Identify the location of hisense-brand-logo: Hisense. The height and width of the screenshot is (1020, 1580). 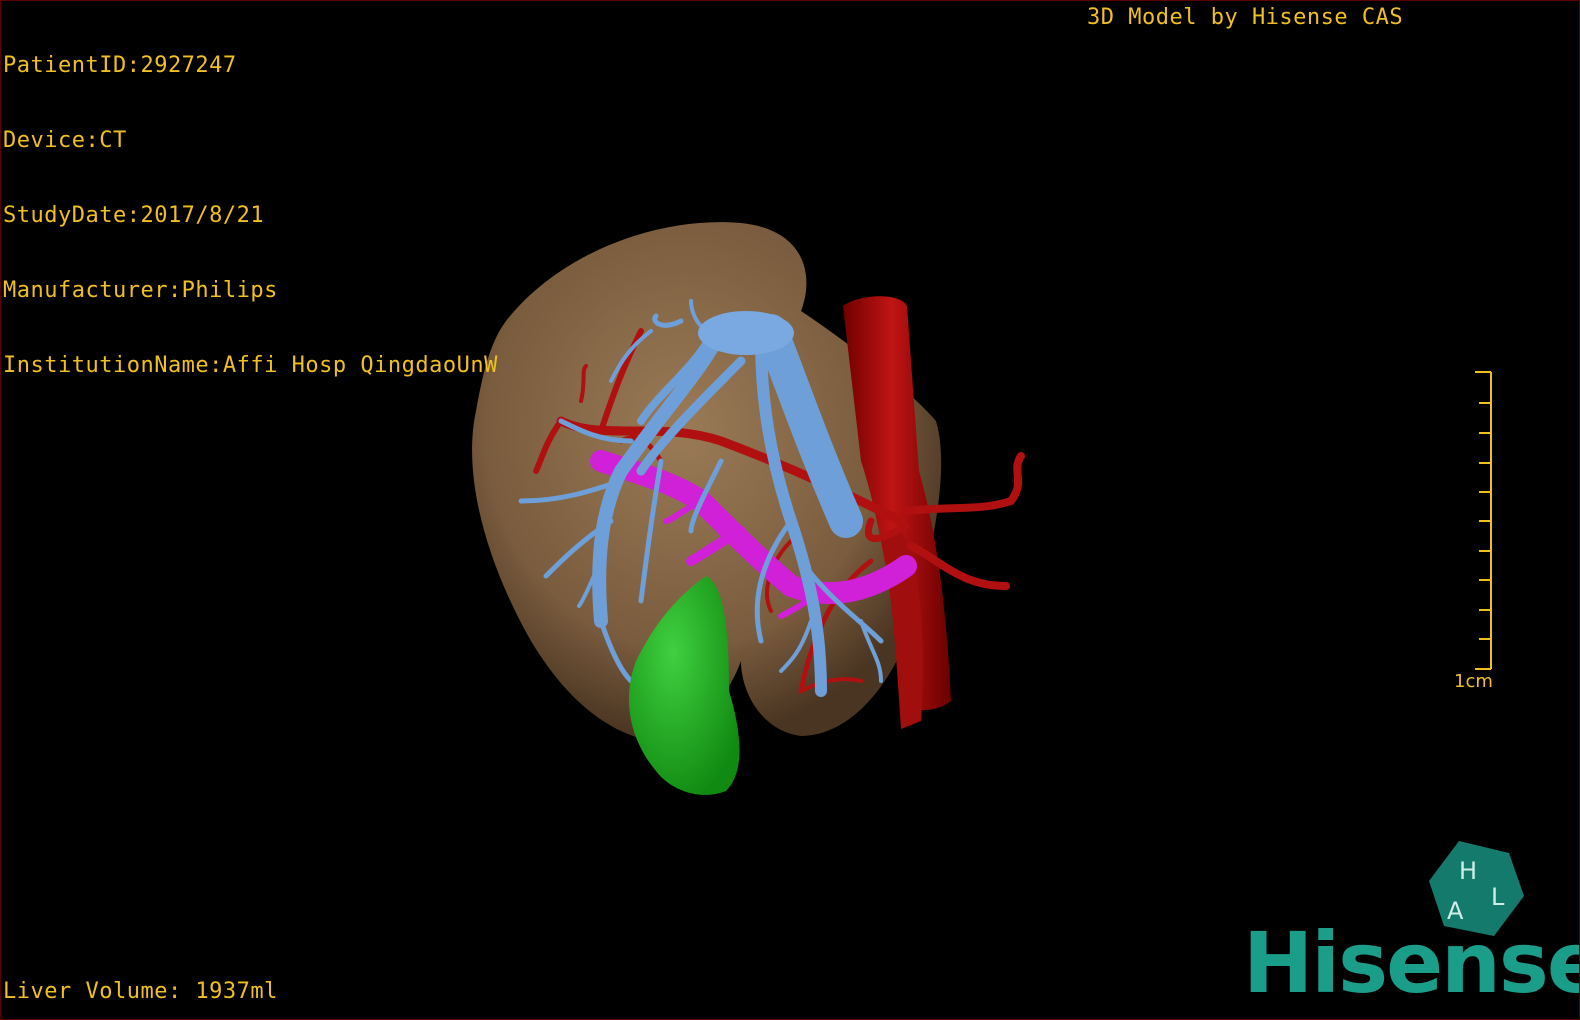
(1411, 963).